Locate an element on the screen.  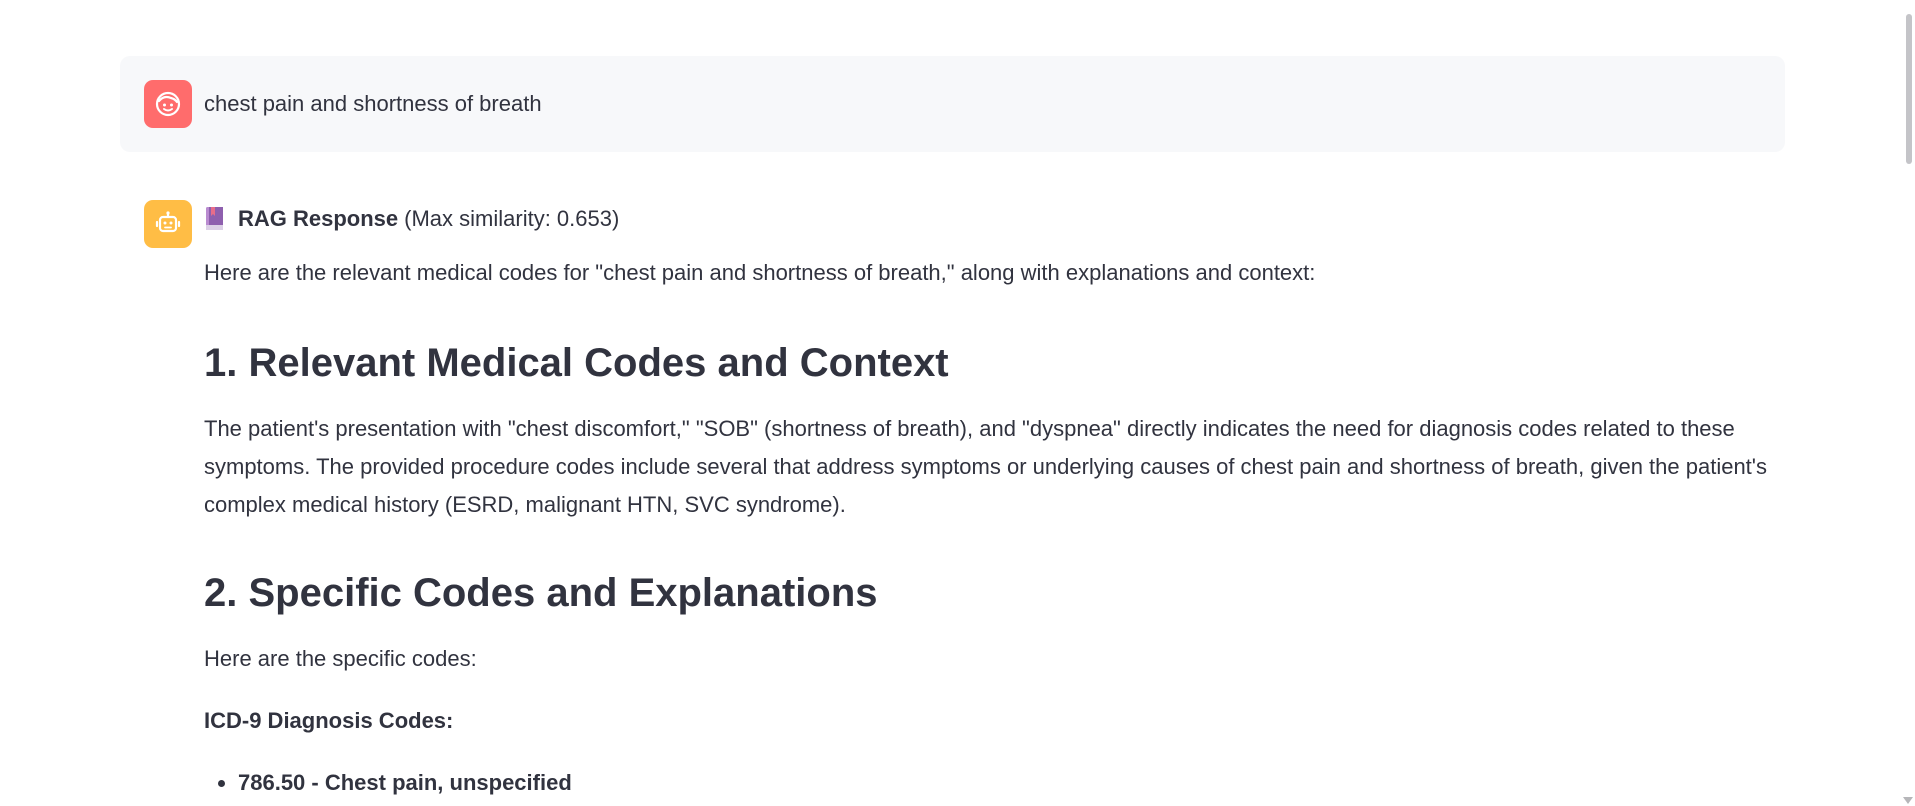
user-avatar is located at coordinates (168, 104).